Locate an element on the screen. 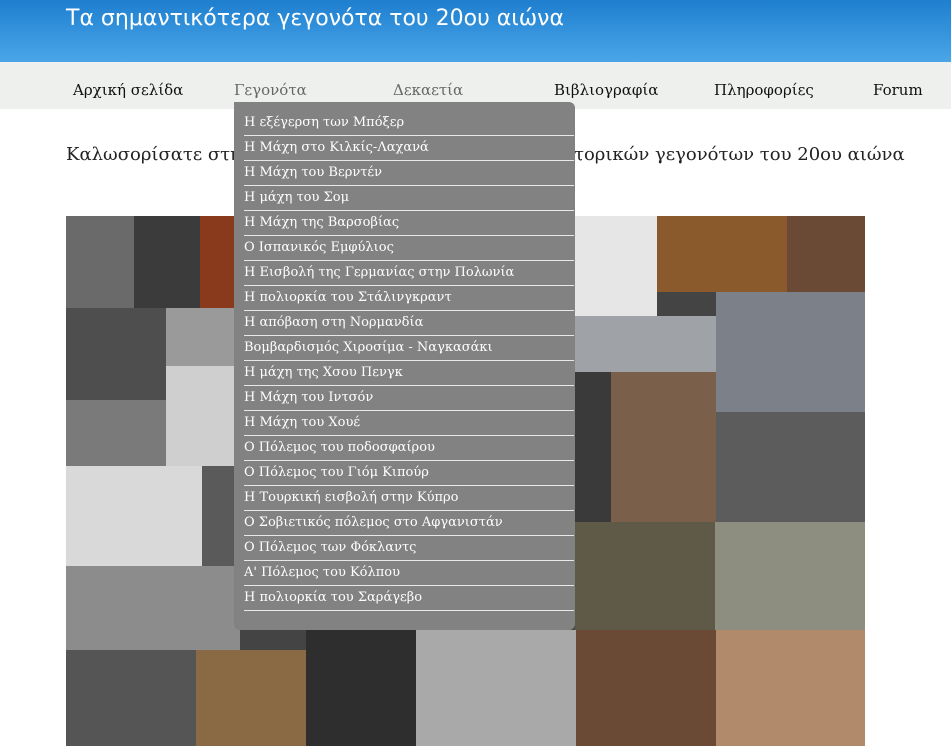 Image resolution: width=951 pixels, height=753 pixels. site-title: Τα σημαντικότερα γεγονότα του 20ου αιώνα is located at coordinates (315, 18).